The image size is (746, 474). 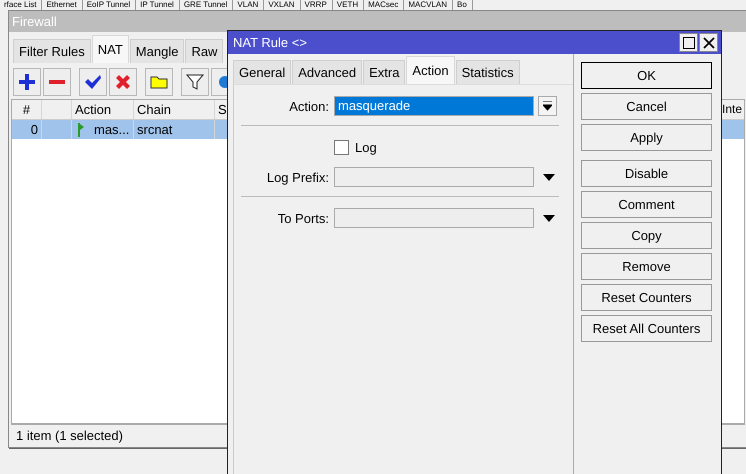 I want to click on dialog-button: Comment, so click(x=646, y=204).